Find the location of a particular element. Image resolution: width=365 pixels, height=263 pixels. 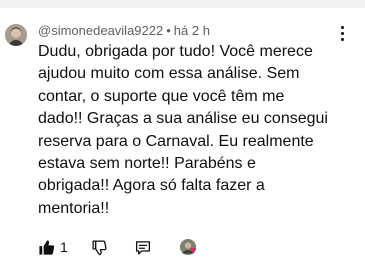

heart-icon: ♥ is located at coordinates (193, 251).